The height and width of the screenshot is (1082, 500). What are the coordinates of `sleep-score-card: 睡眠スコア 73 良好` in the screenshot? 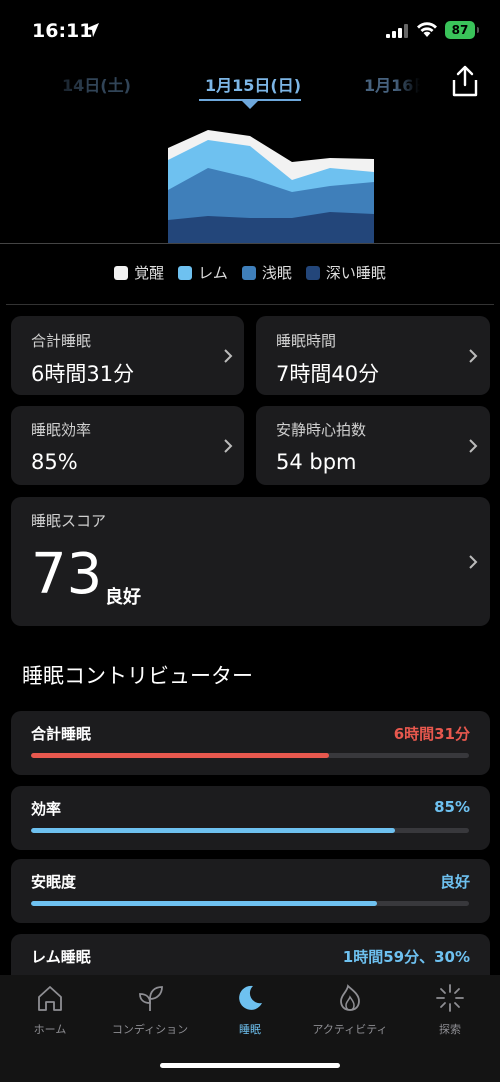 It's located at (250, 561).